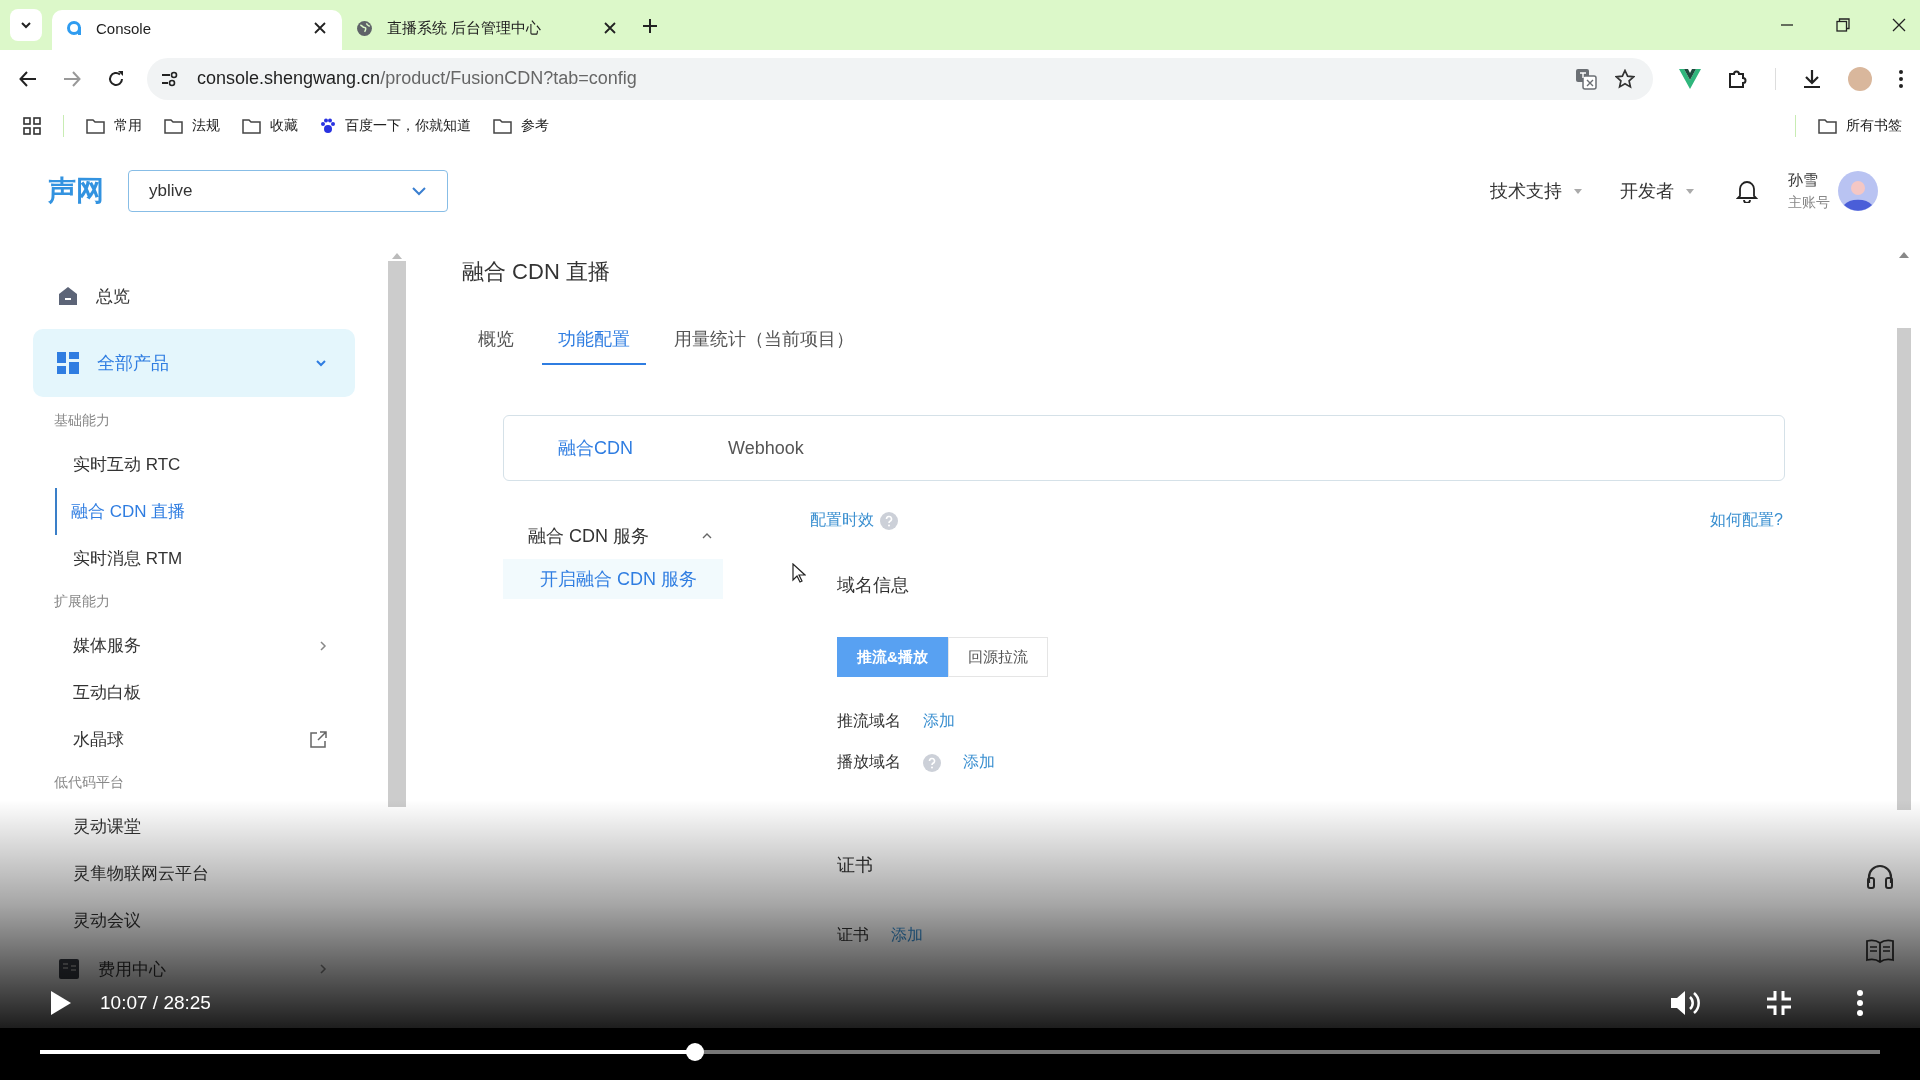 The image size is (1920, 1080). Describe the element at coordinates (536, 272) in the screenshot. I see `page-title: 融合 CDN 直播` at that location.